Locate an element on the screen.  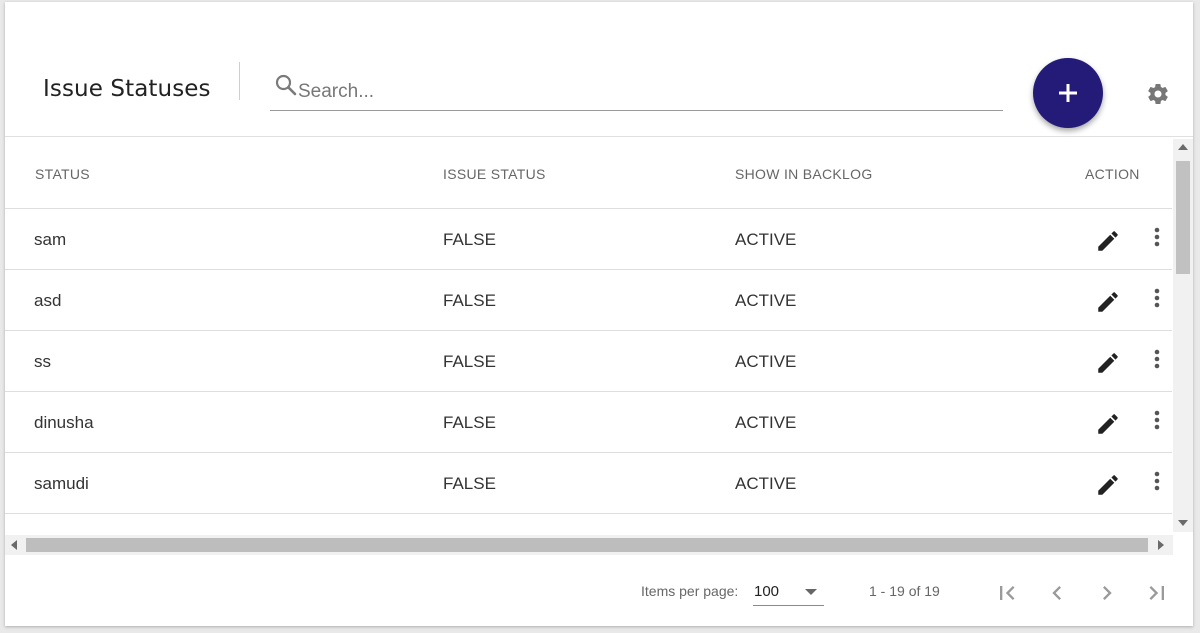
column-header-show-in-backlog: SHOW IN BACKLOG is located at coordinates (804, 174).